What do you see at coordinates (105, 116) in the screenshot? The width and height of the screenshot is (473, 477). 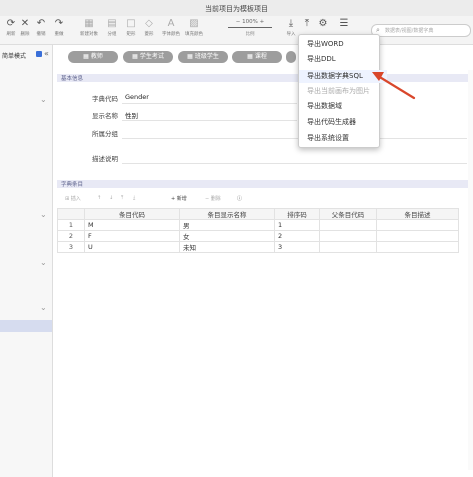 I see `field-label: 显示名称` at bounding box center [105, 116].